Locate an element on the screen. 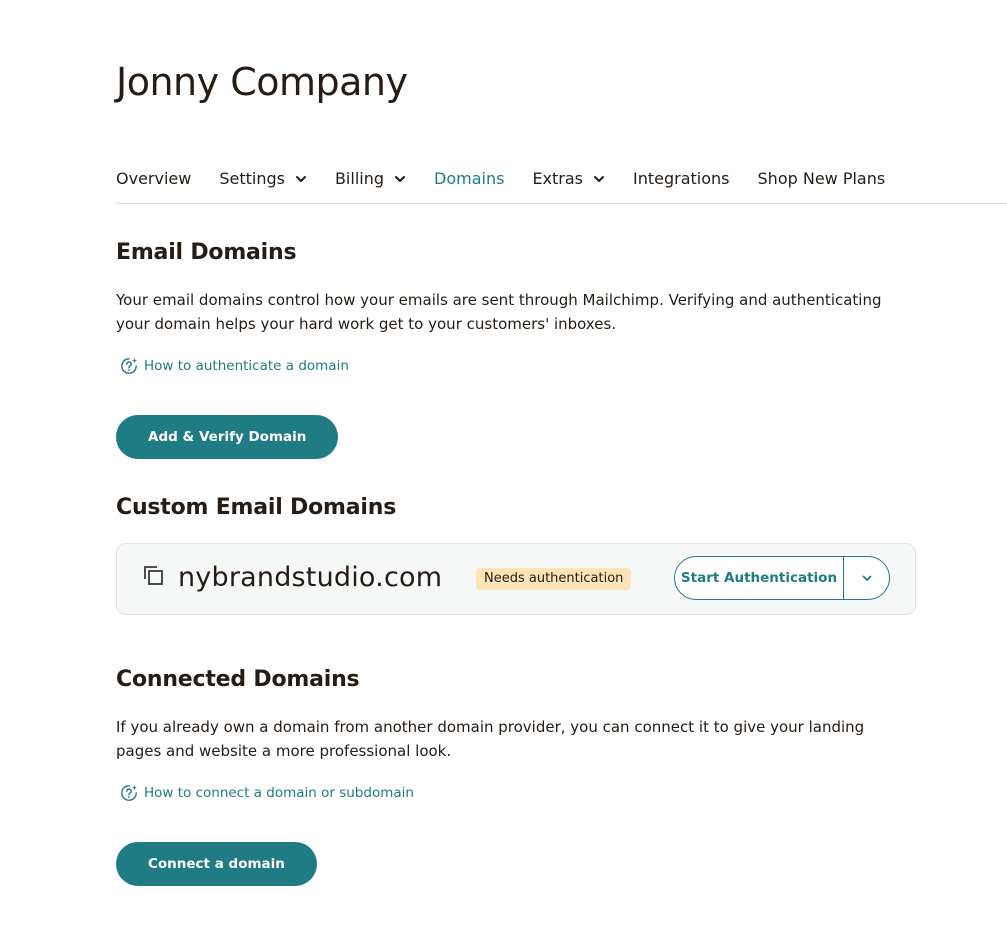  nav-shop-new-plans-label: Shop New Plans is located at coordinates (821, 178).